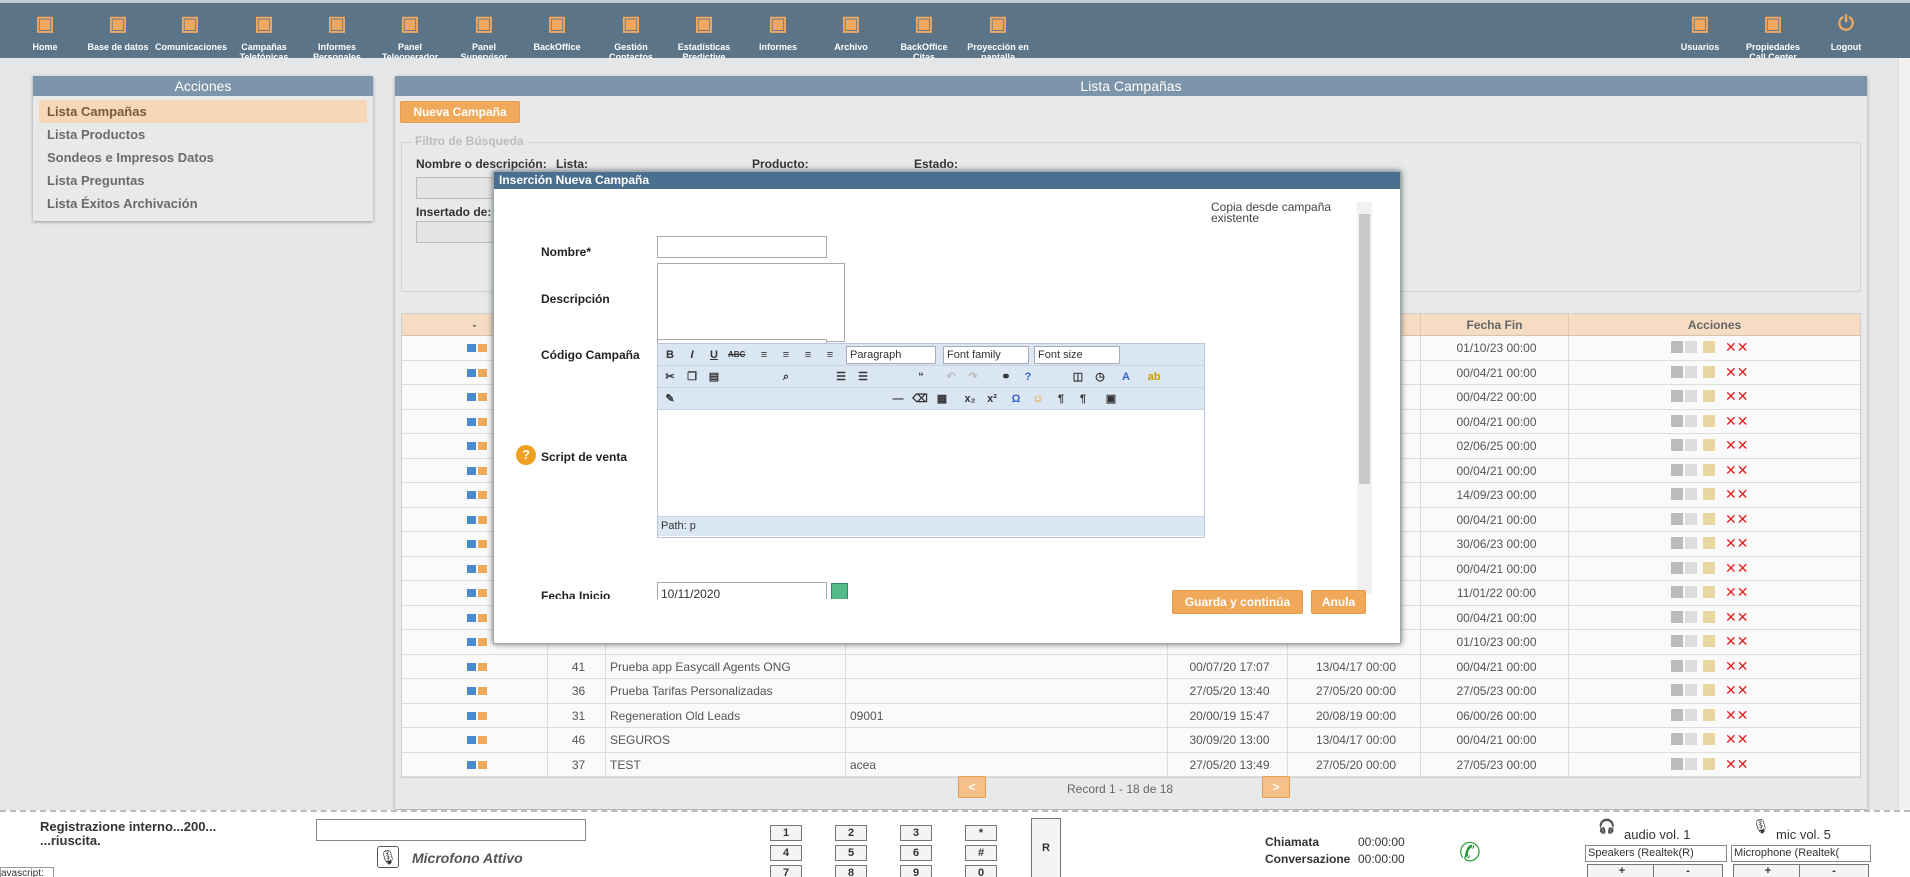  Describe the element at coordinates (670, 355) in the screenshot. I see `bold-icon: B` at that location.